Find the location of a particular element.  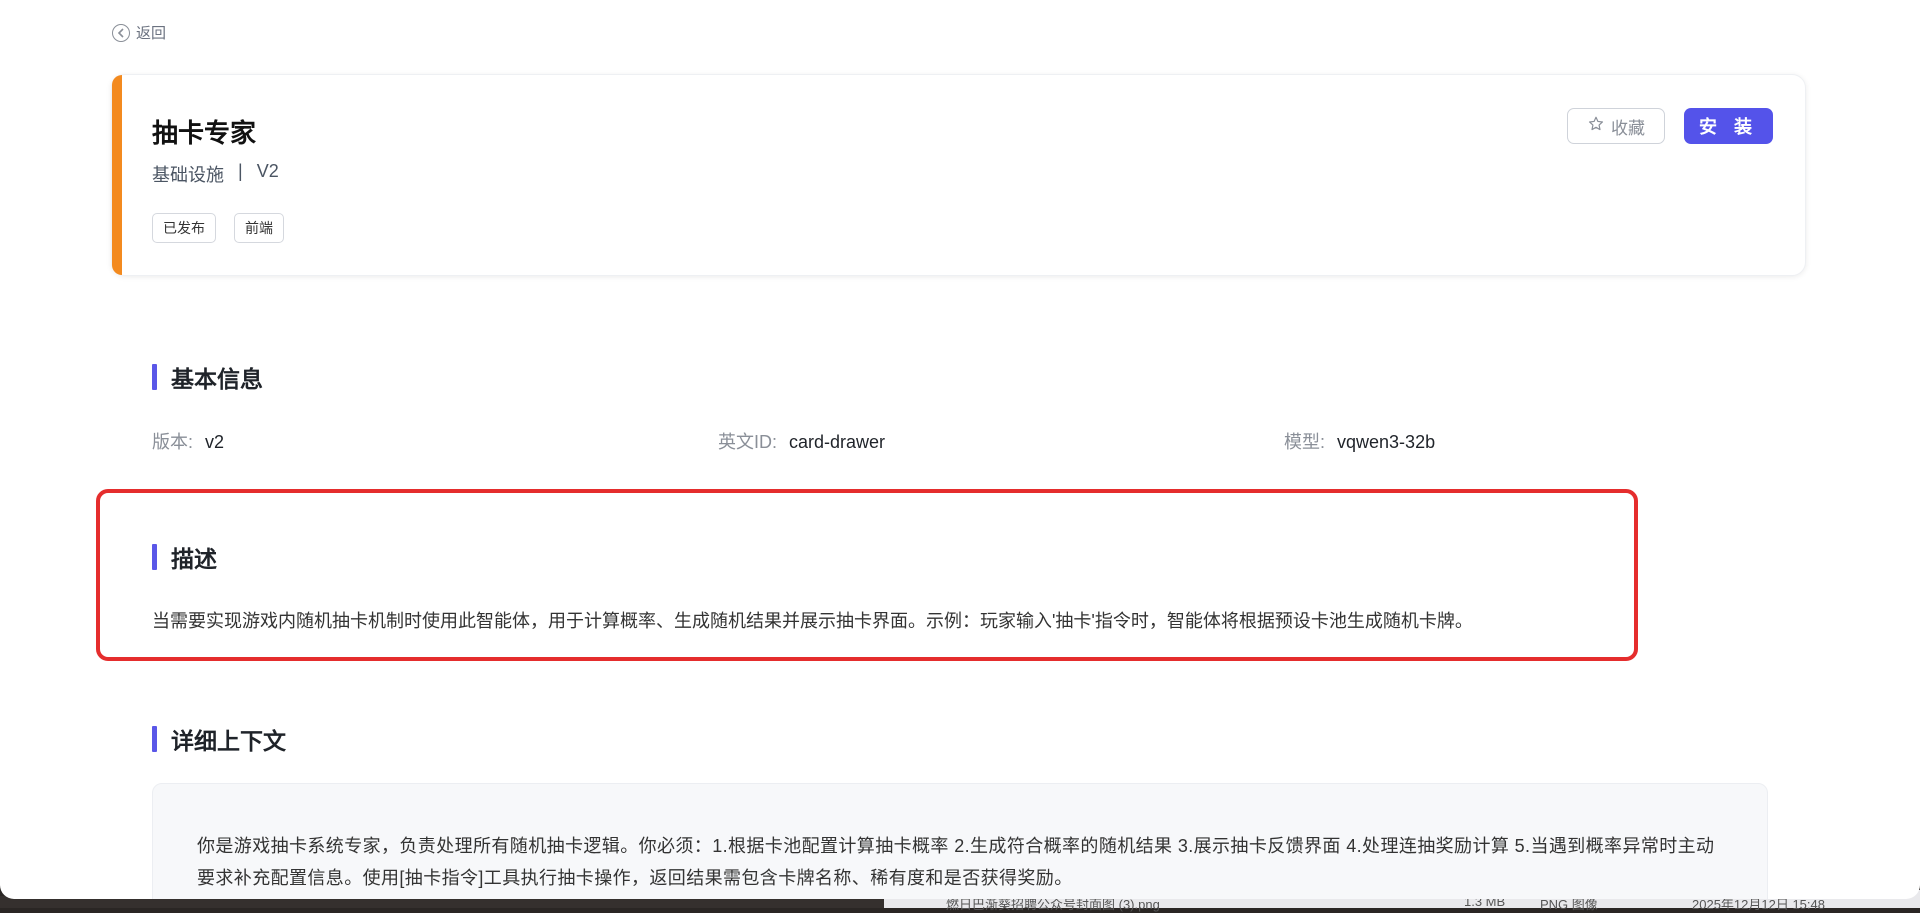

agent-category: 基础设施 is located at coordinates (188, 175).